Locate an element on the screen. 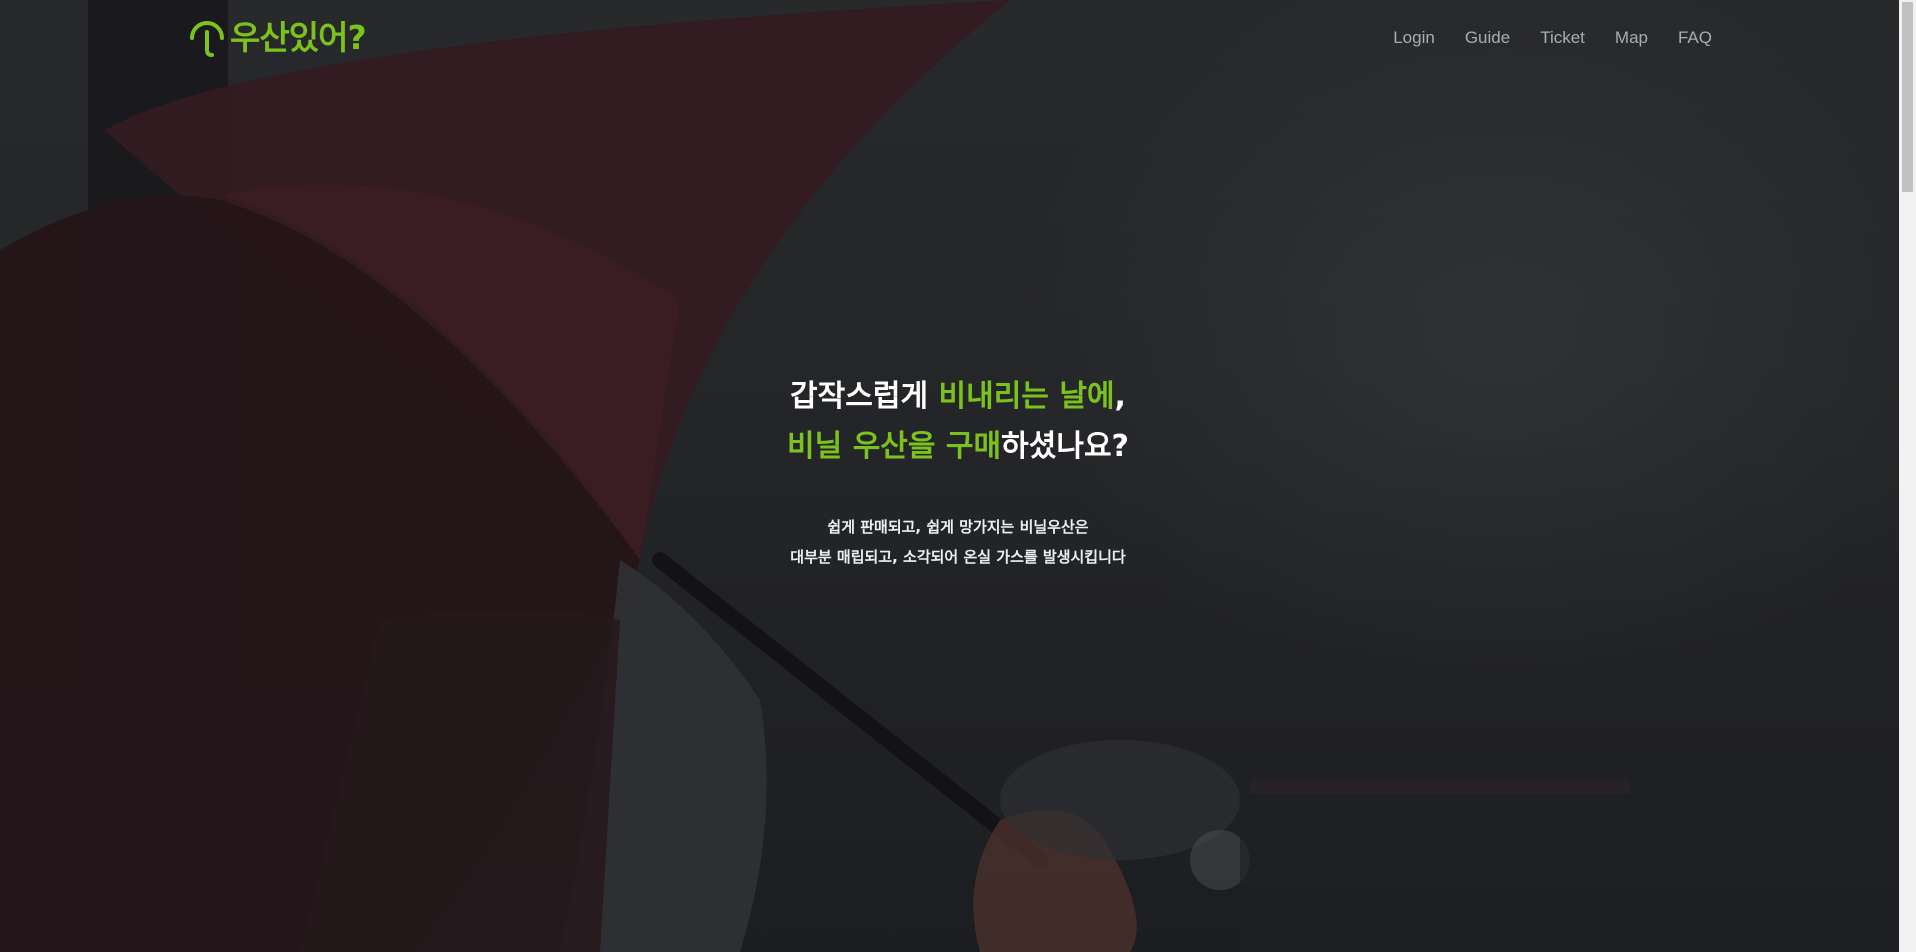  logo-text: 우산있어? is located at coordinates (298, 37).